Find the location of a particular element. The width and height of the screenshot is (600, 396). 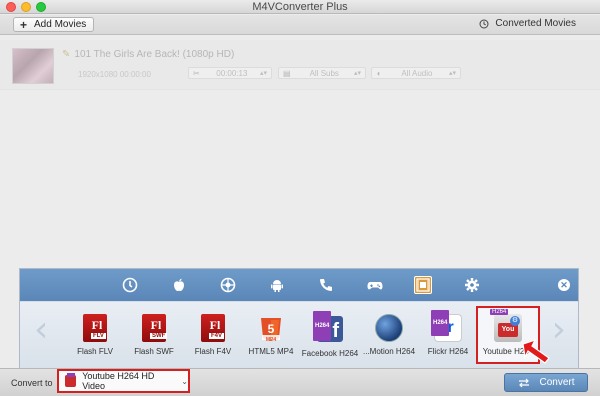

convert-icon is located at coordinates (524, 382).